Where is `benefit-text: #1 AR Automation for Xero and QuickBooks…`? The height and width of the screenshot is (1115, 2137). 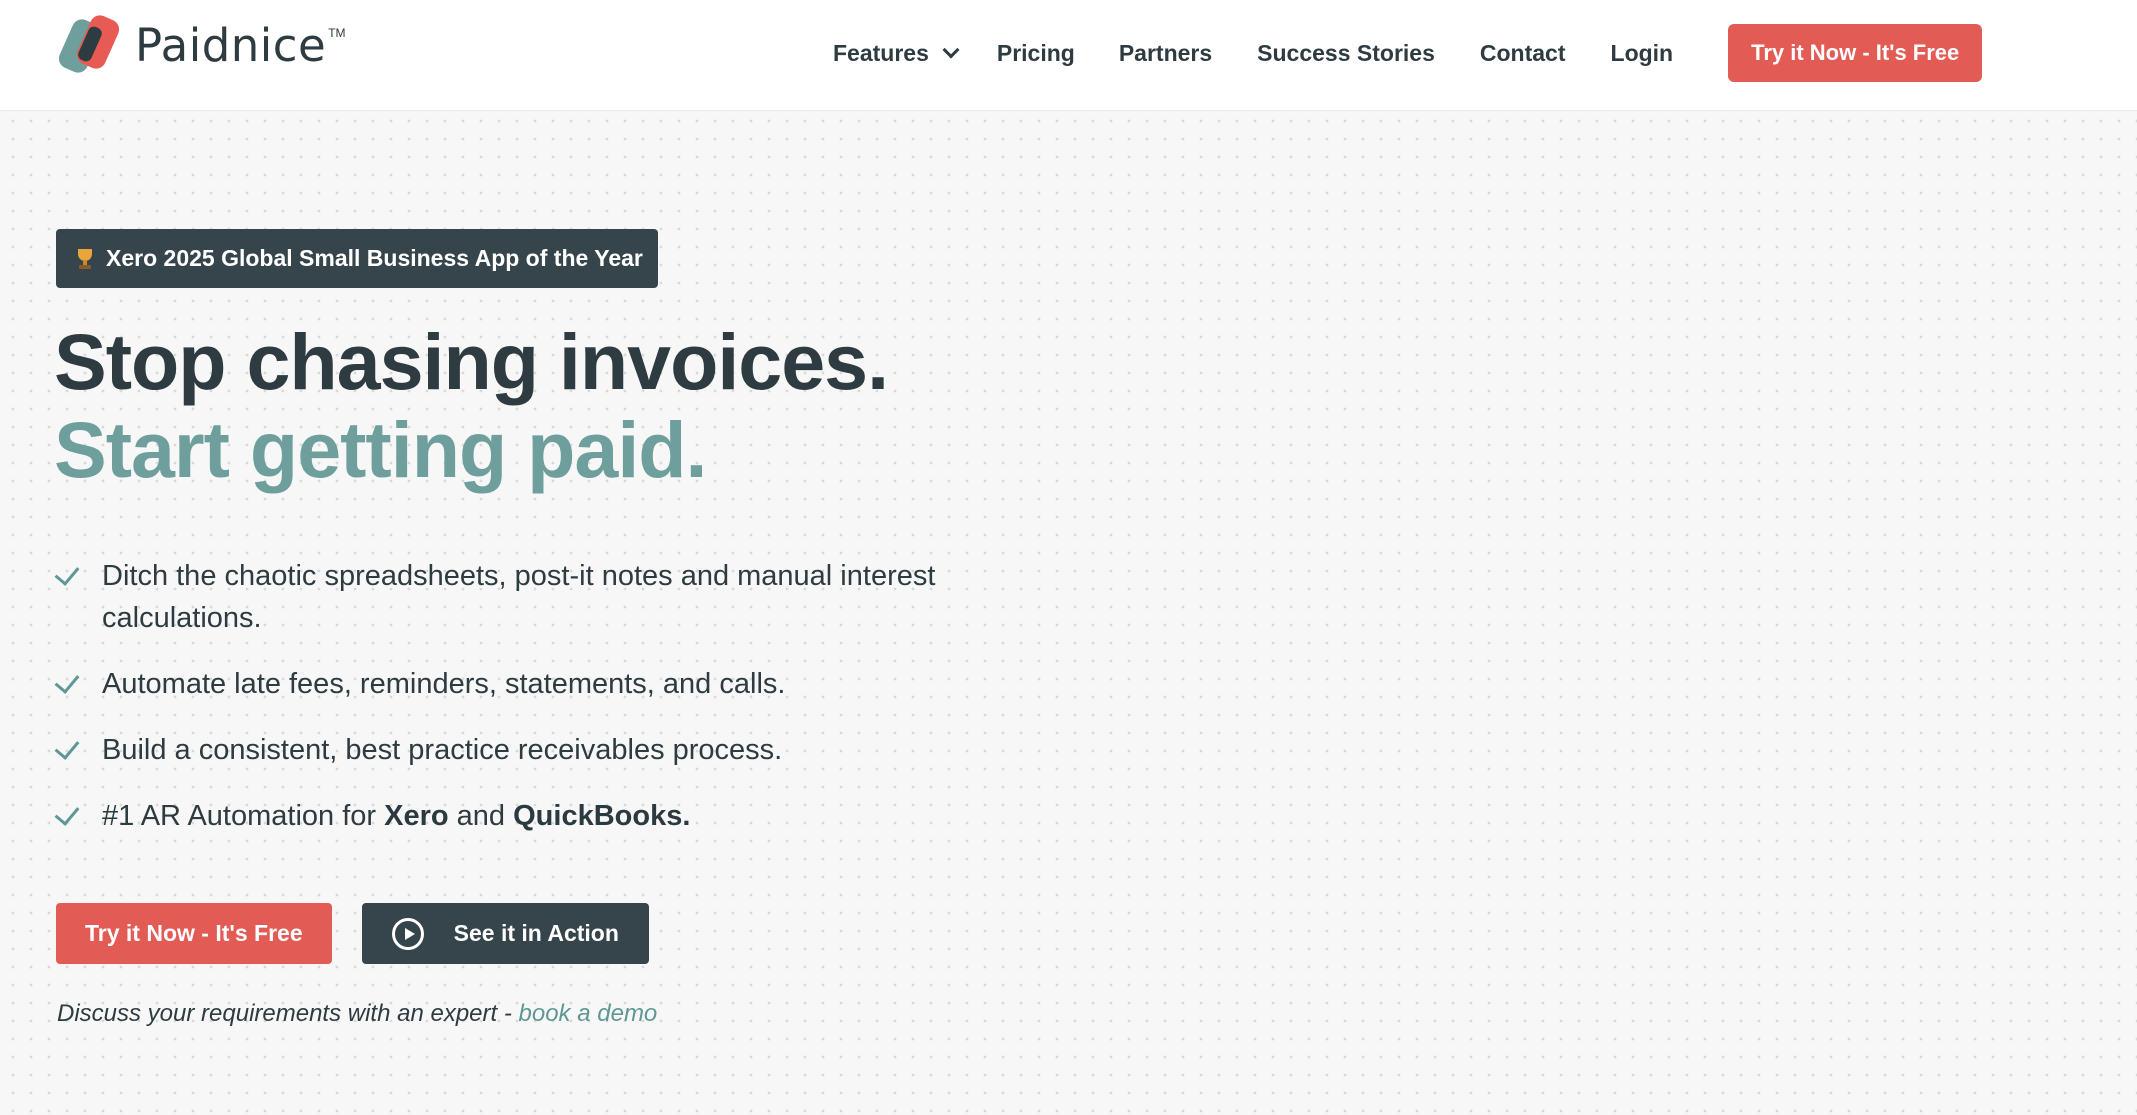
benefit-text: #1 AR Automation for Xero and QuickBooks… is located at coordinates (396, 816).